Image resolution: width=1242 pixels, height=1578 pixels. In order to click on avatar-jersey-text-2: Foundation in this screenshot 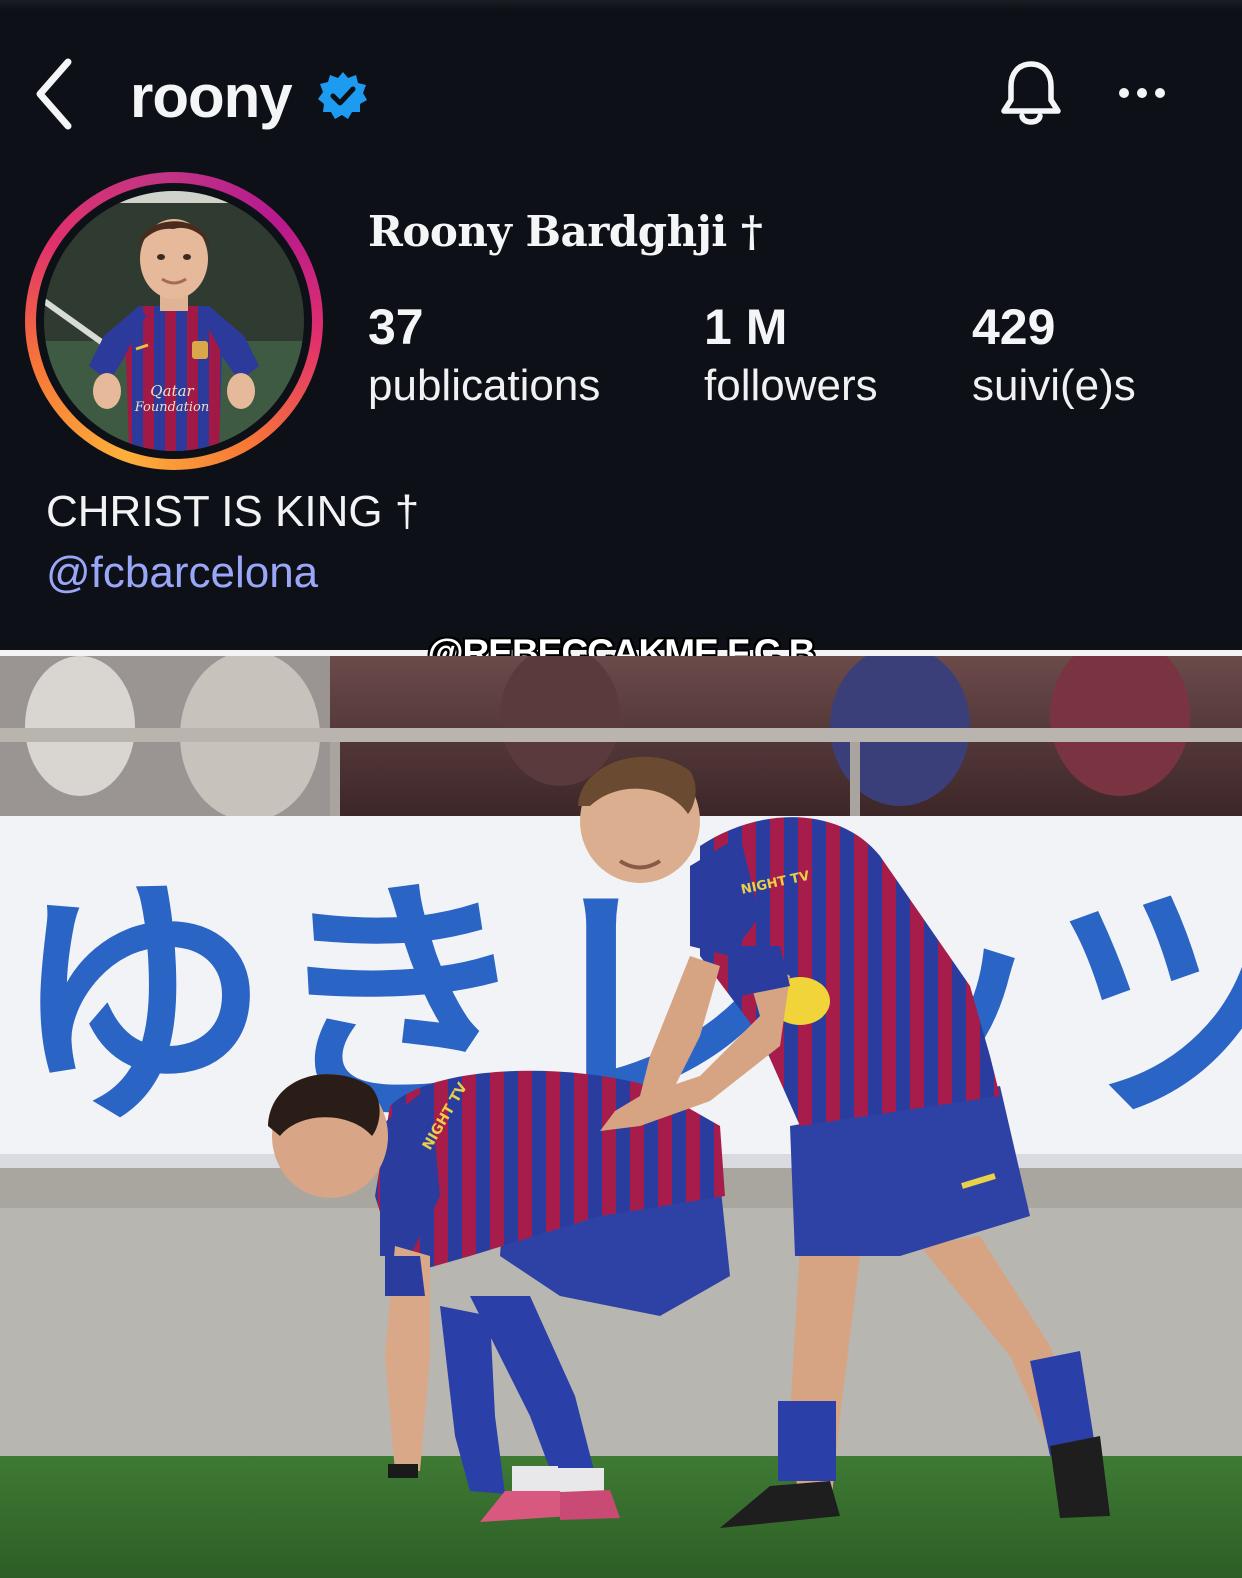, I will do `click(172, 407)`.